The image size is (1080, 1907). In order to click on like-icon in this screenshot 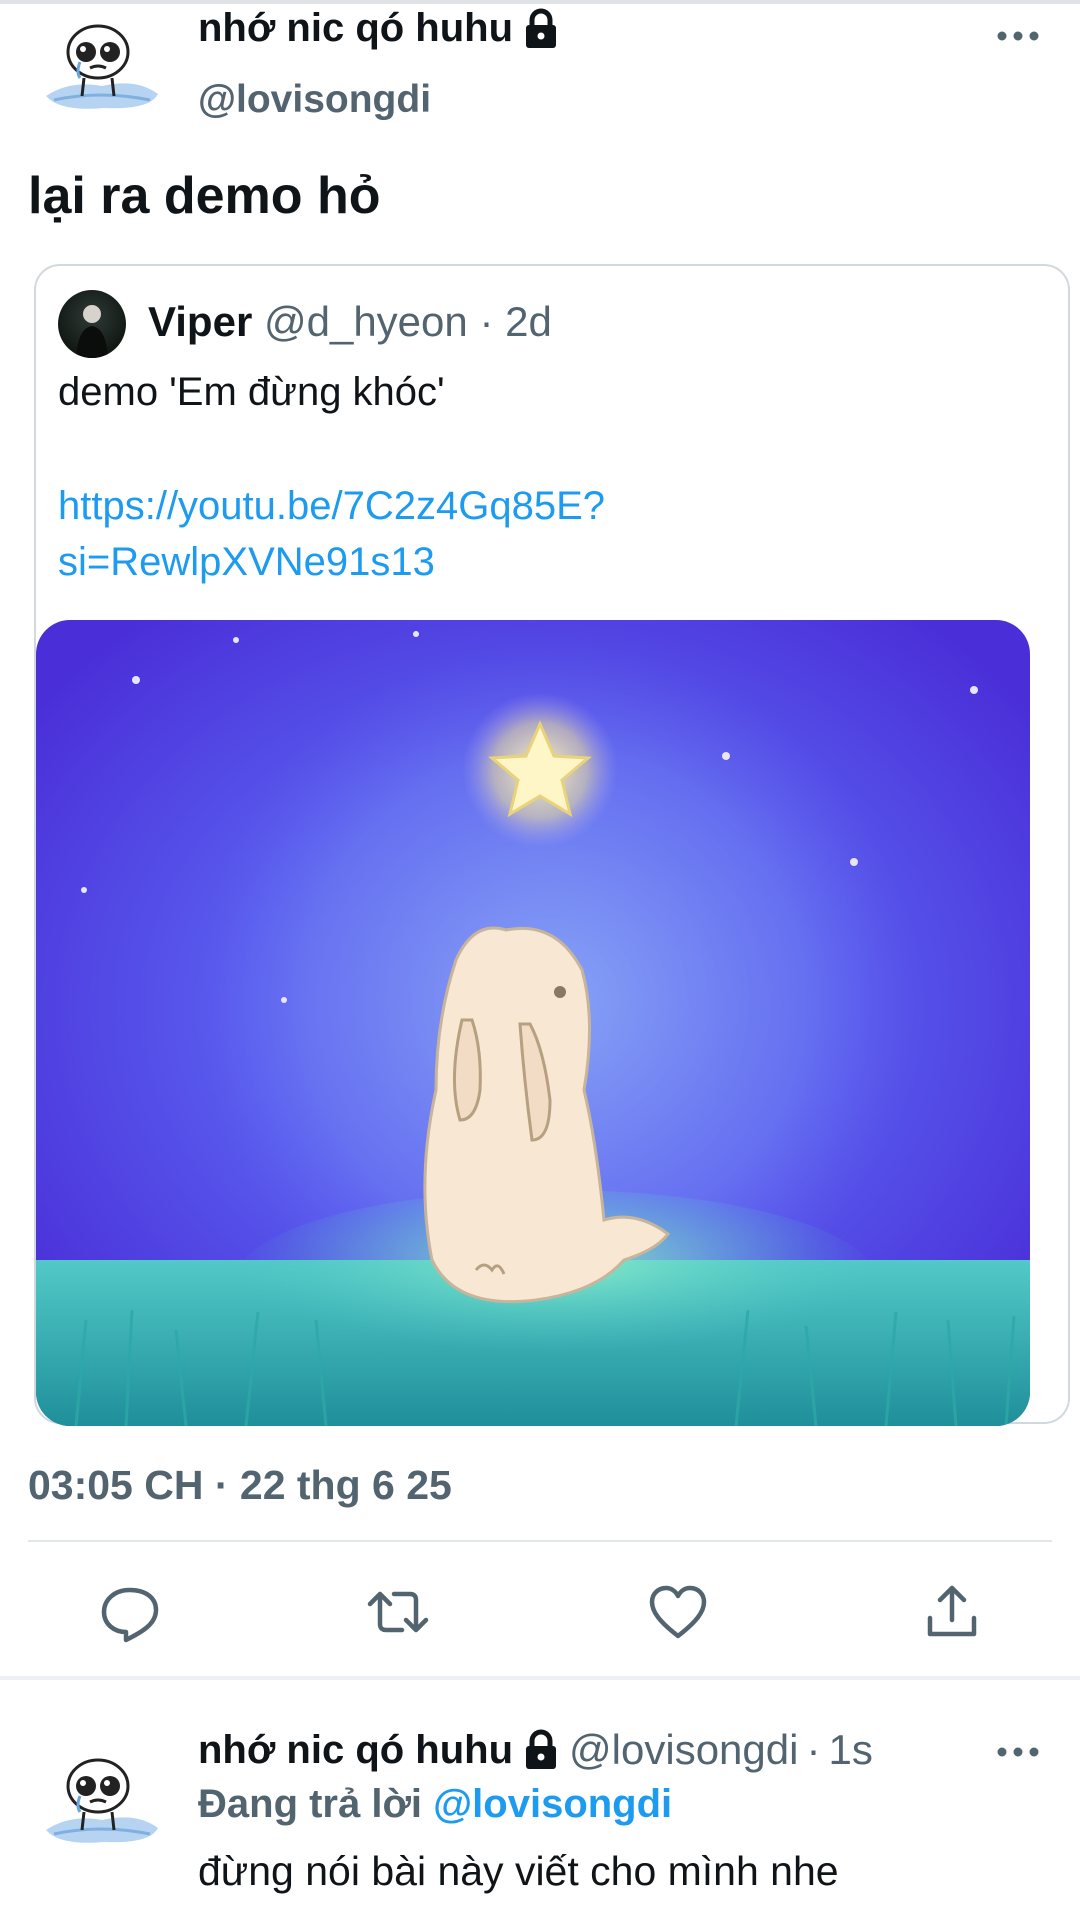, I will do `click(678, 1612)`.